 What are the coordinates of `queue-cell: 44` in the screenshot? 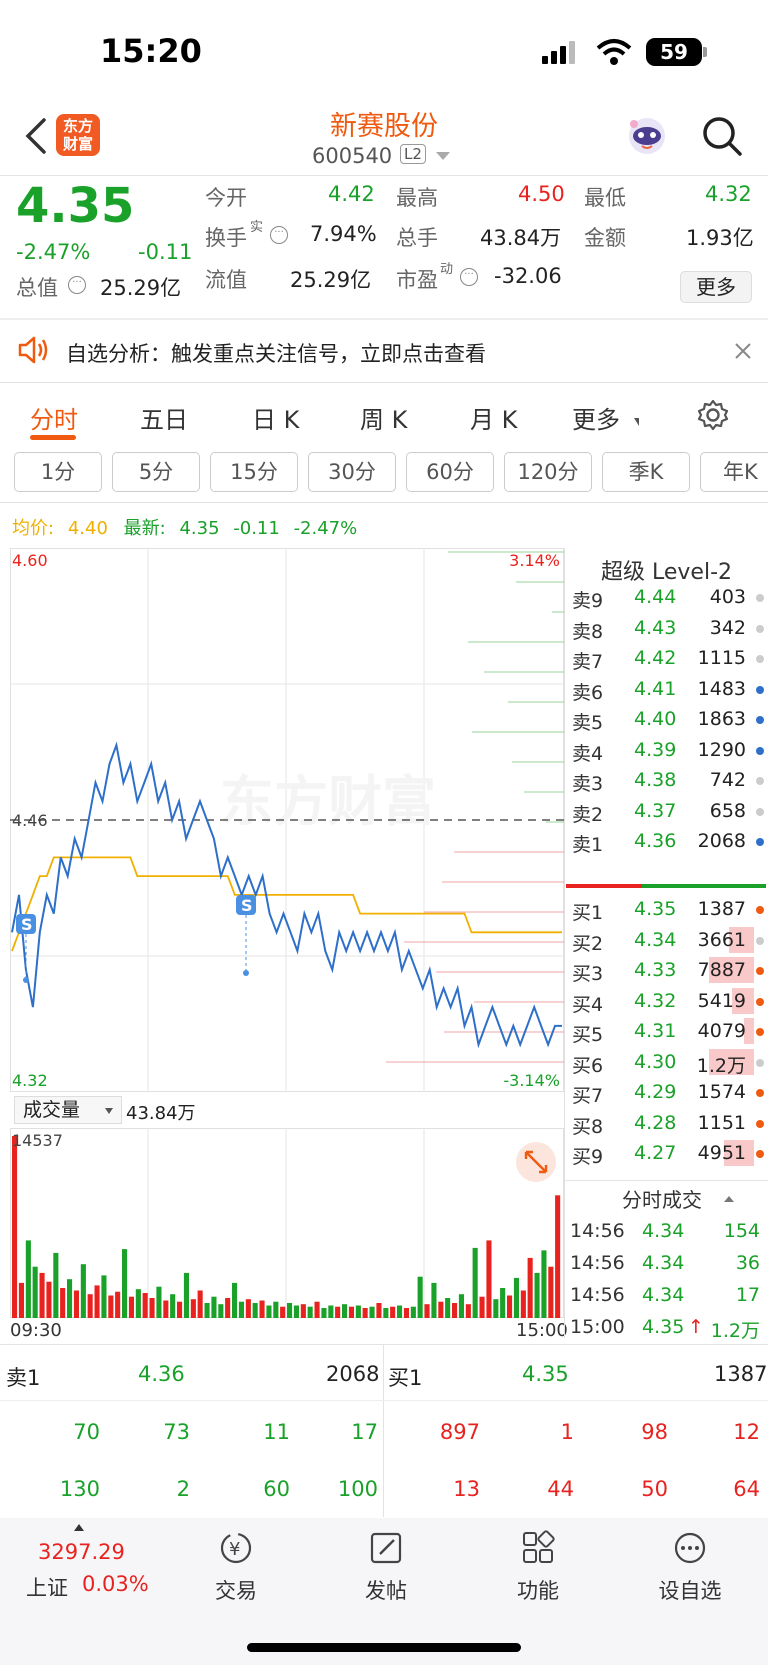 It's located at (560, 1489).